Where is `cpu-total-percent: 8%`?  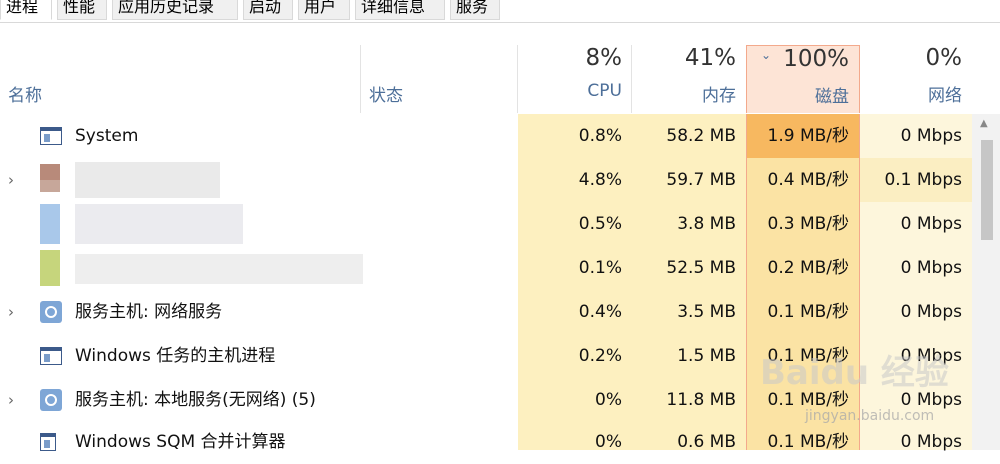
cpu-total-percent: 8% is located at coordinates (604, 58).